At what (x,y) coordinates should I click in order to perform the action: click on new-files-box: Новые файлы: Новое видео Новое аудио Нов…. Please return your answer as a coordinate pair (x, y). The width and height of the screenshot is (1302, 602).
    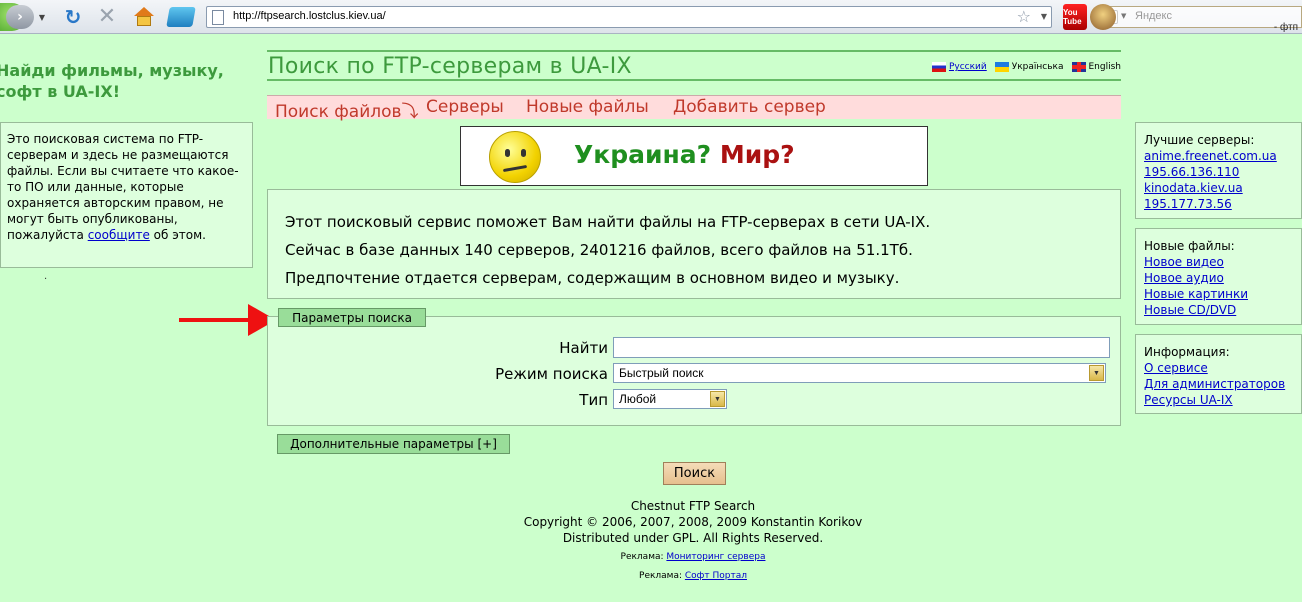
    Looking at the image, I should click on (1218, 276).